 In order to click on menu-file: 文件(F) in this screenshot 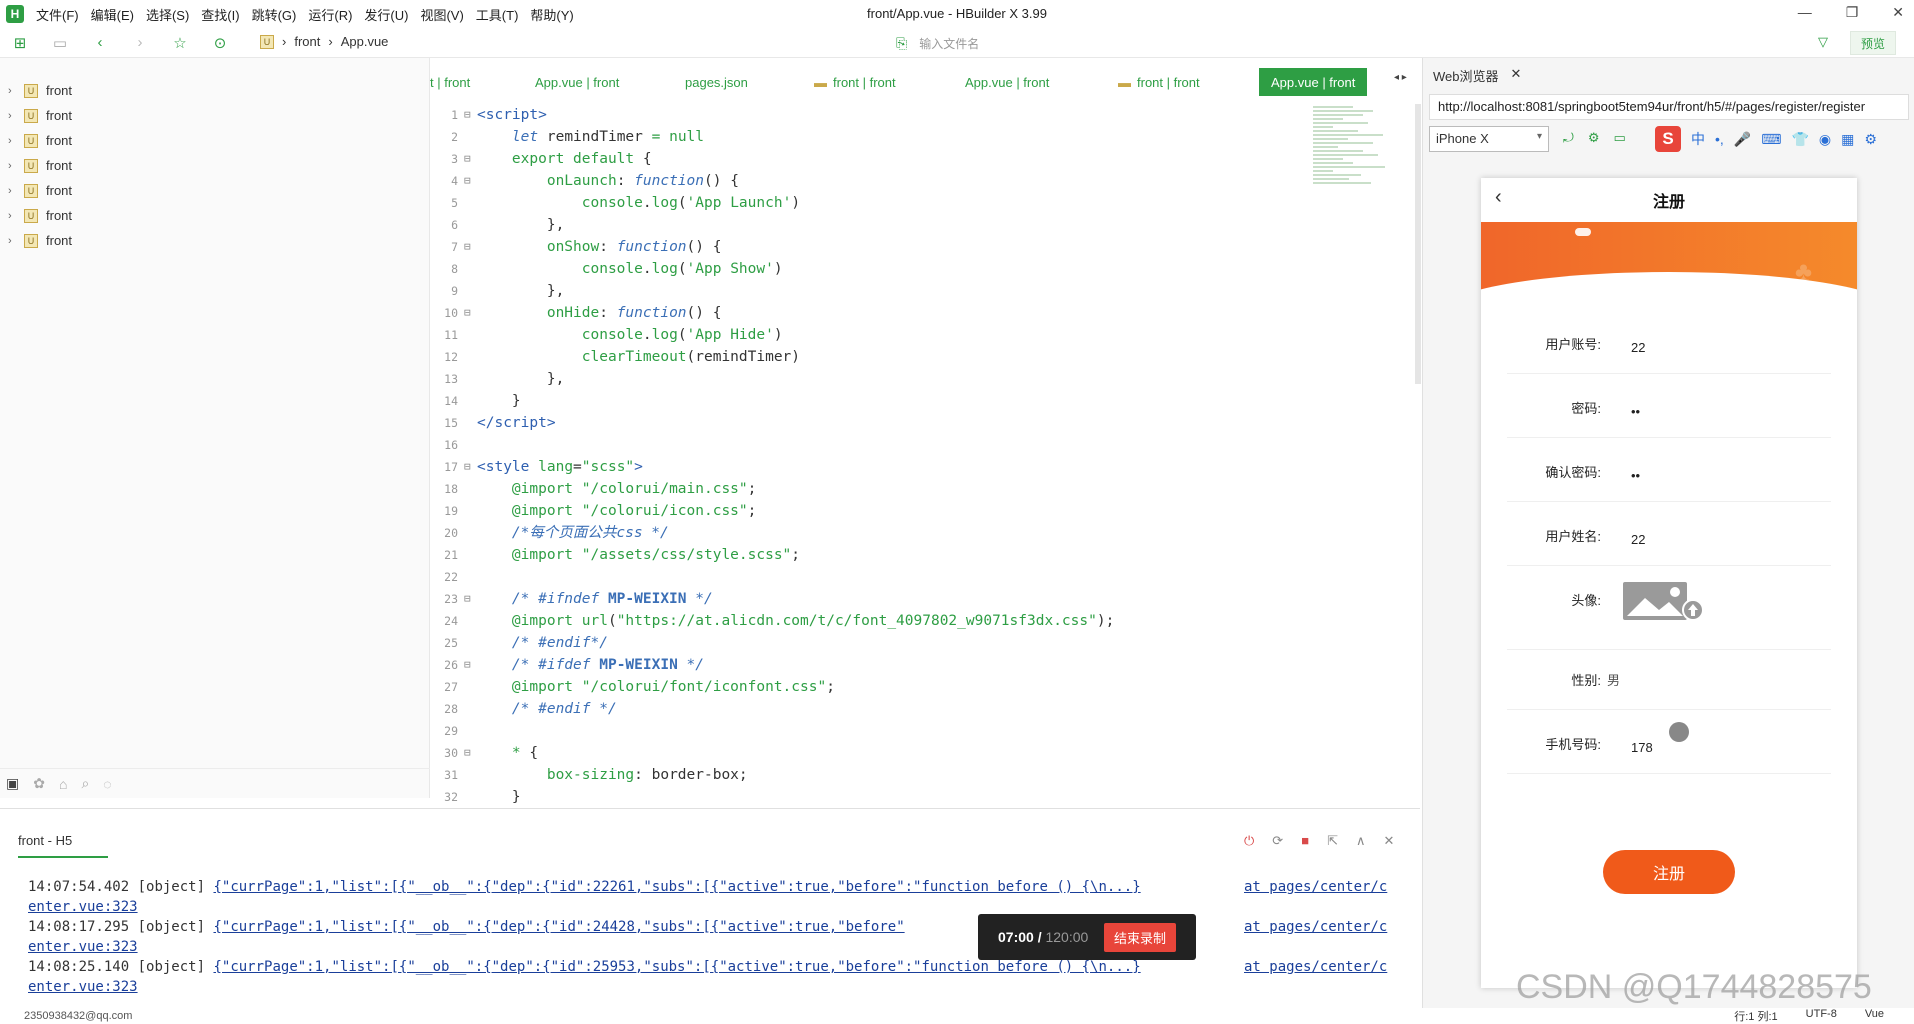, I will do `click(57, 14)`.